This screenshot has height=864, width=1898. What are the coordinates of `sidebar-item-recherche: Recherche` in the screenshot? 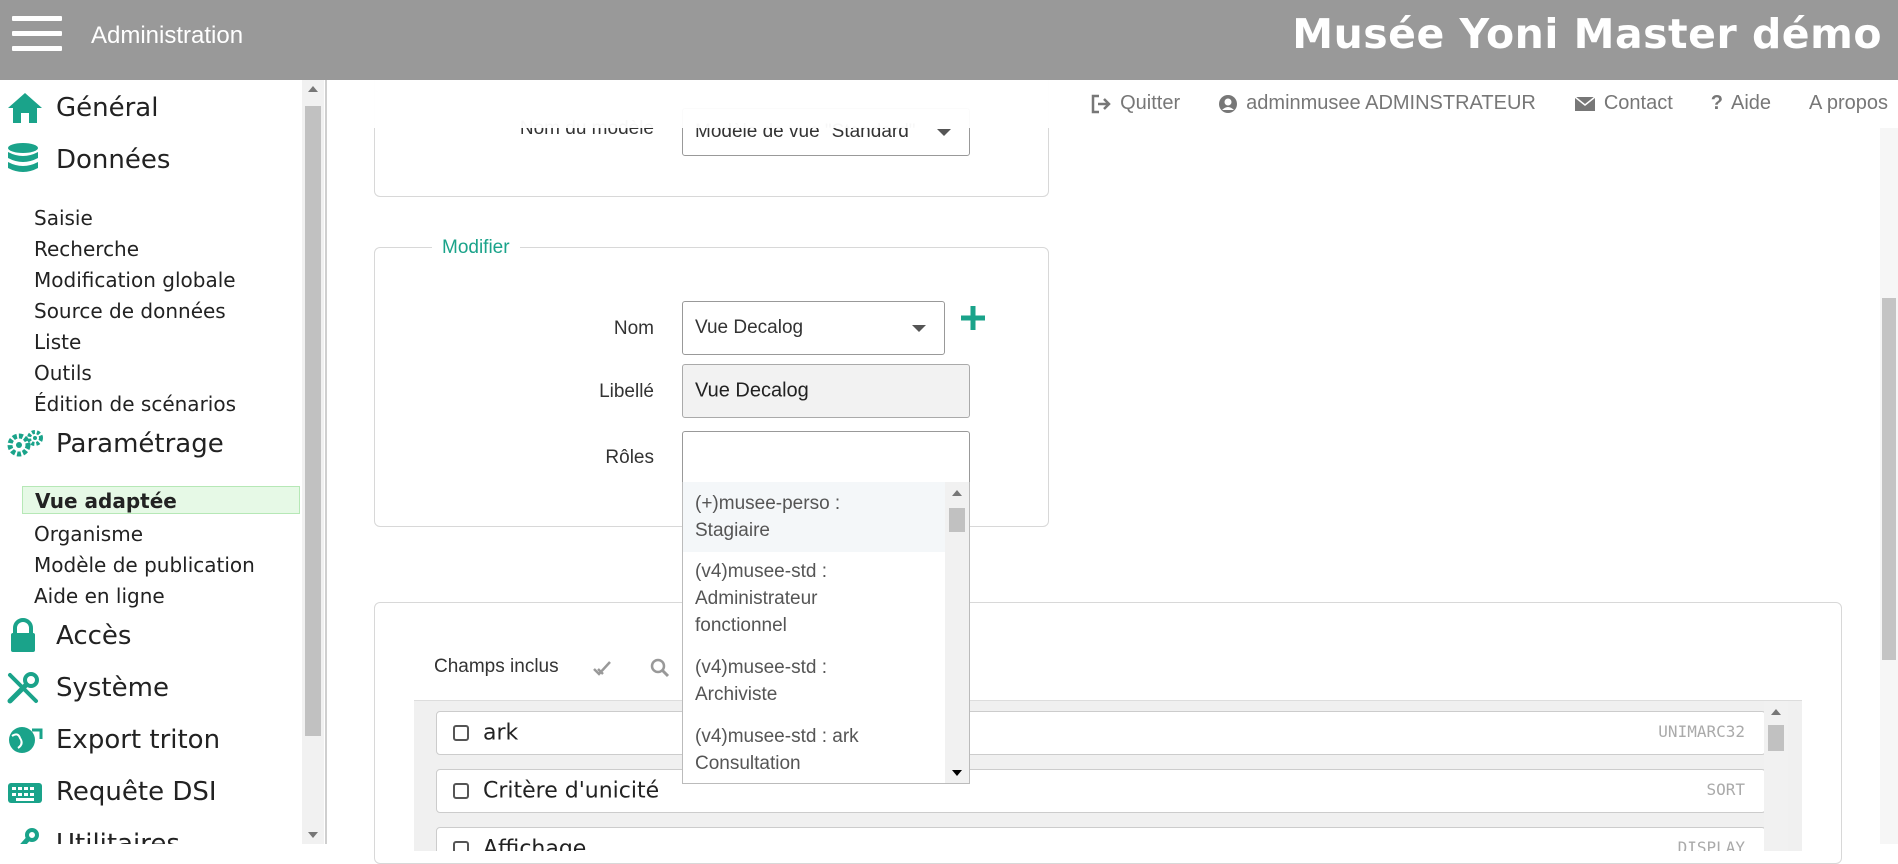 It's located at (86, 249).